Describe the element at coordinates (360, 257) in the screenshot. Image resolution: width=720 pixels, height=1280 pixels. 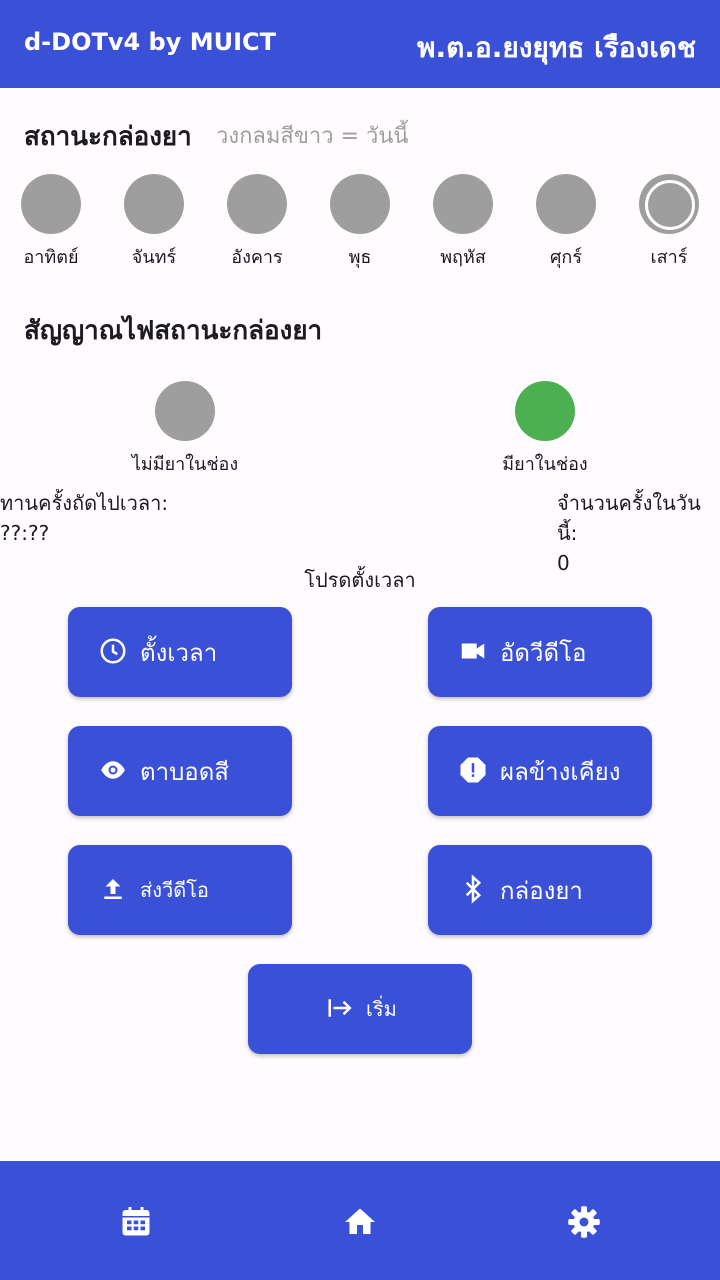
I see `day-label: พุธ` at that location.